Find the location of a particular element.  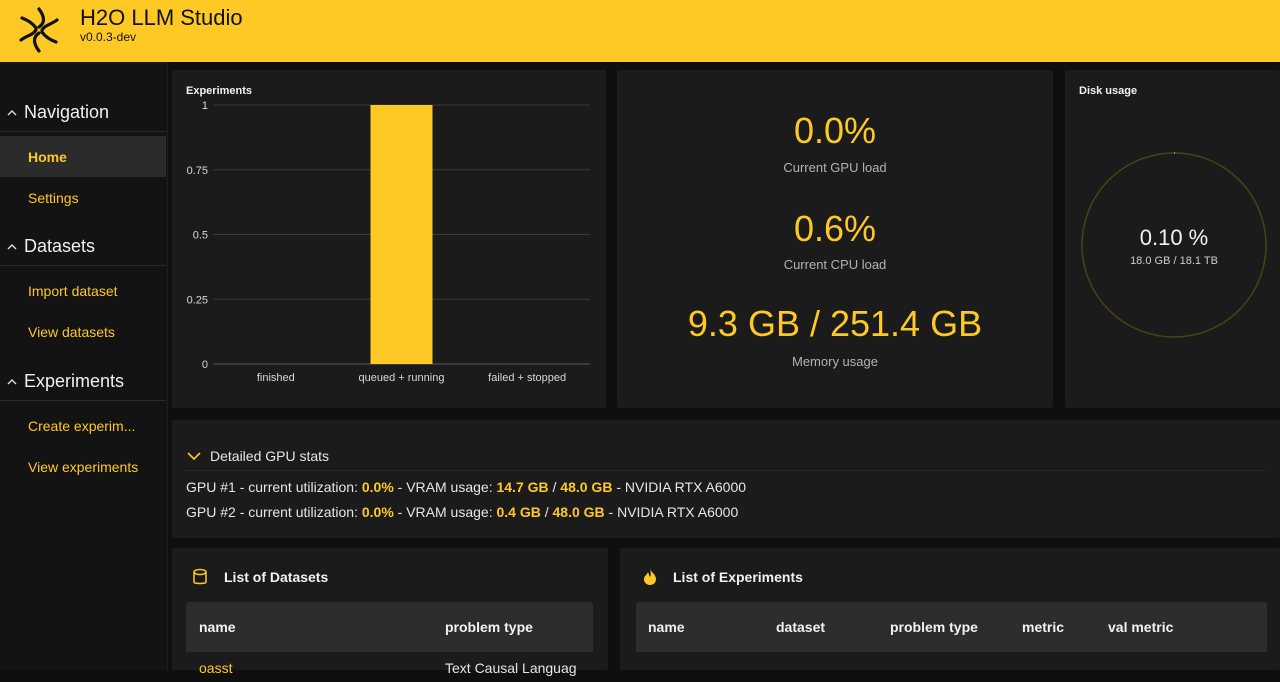

chevron-down-icon is located at coordinates (194, 456).